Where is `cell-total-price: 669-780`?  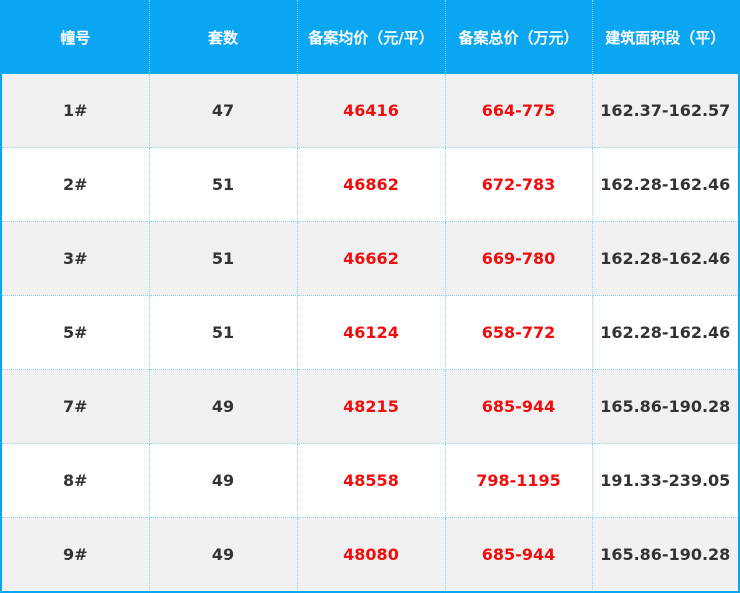
cell-total-price: 669-780 is located at coordinates (519, 258).